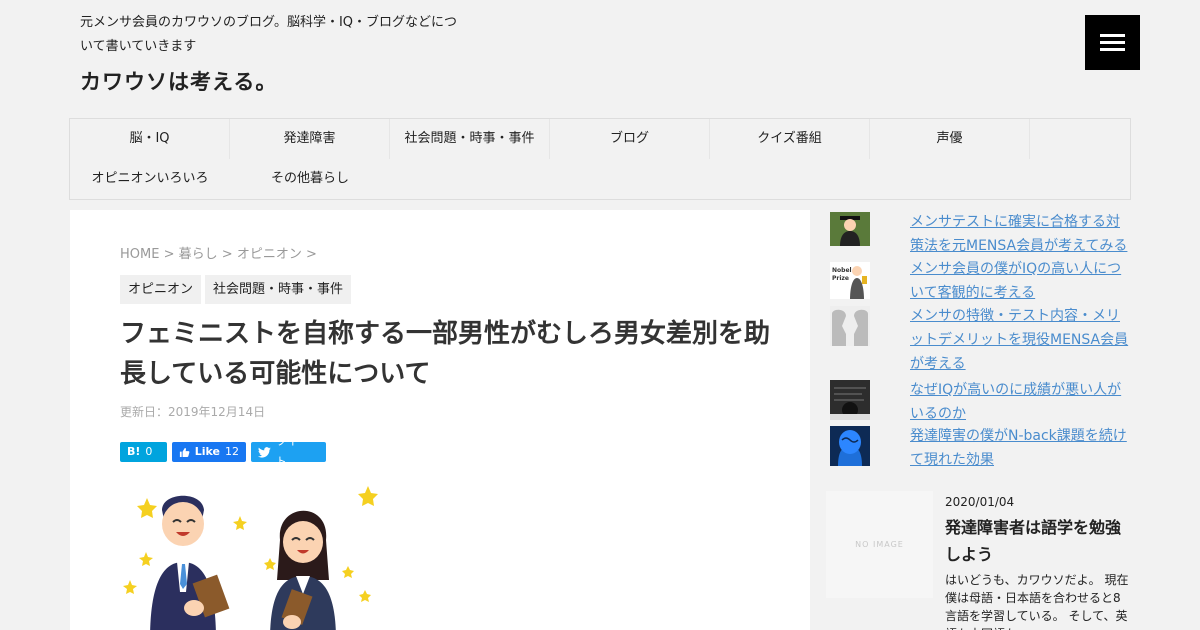  Describe the element at coordinates (1020, 234) in the screenshot. I see `popular-post-link: メンサテストに確実に合格する対策法を元MENSA会員が考えてみる` at that location.